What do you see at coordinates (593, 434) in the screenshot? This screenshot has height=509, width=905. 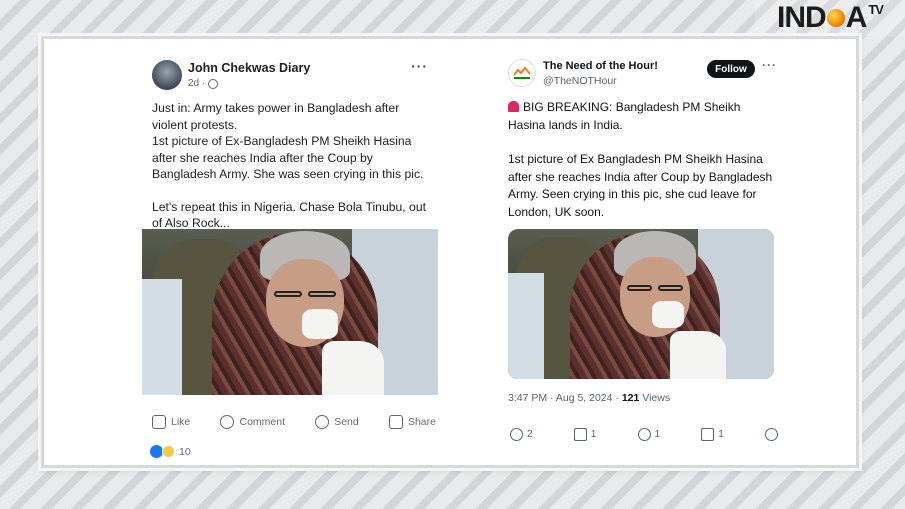 I see `retweet-count: 1` at bounding box center [593, 434].